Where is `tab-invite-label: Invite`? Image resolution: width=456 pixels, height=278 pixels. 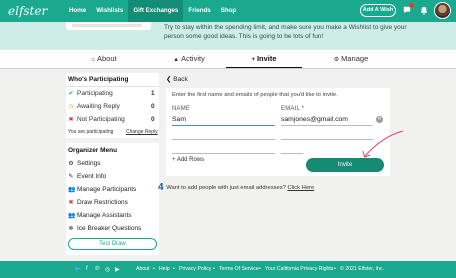
tab-invite-label: Invite is located at coordinates (266, 58).